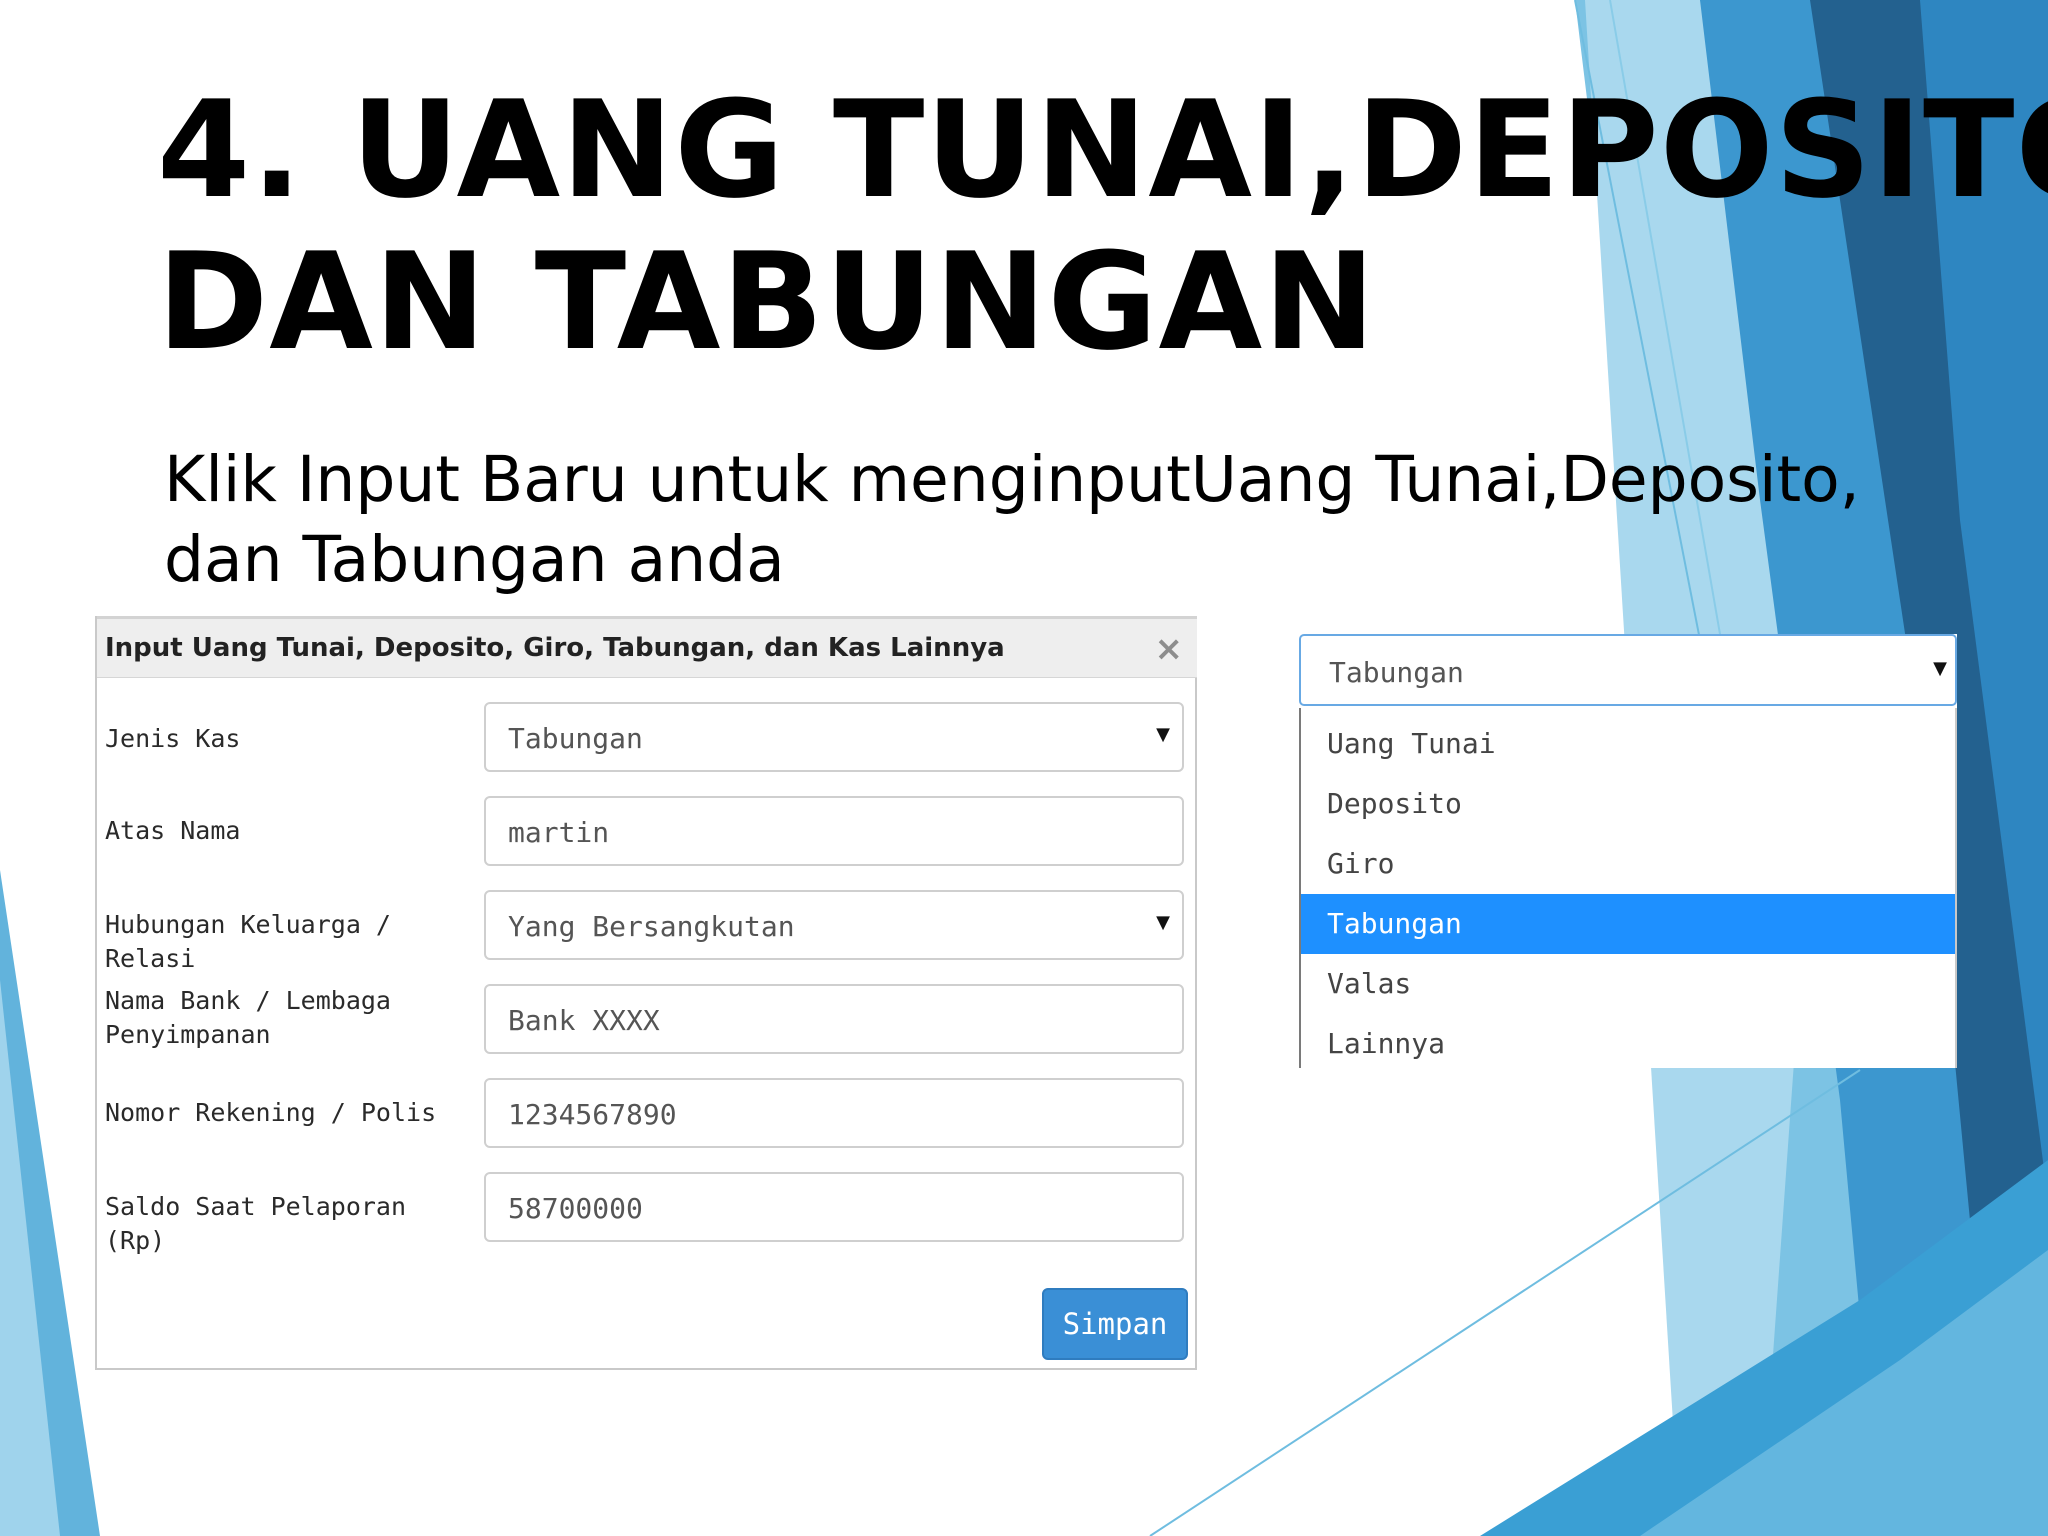 Image resolution: width=2048 pixels, height=1536 pixels. Describe the element at coordinates (271, 1112) in the screenshot. I see `label-nomor-rekening: Nomor Rekening / Polis` at that location.